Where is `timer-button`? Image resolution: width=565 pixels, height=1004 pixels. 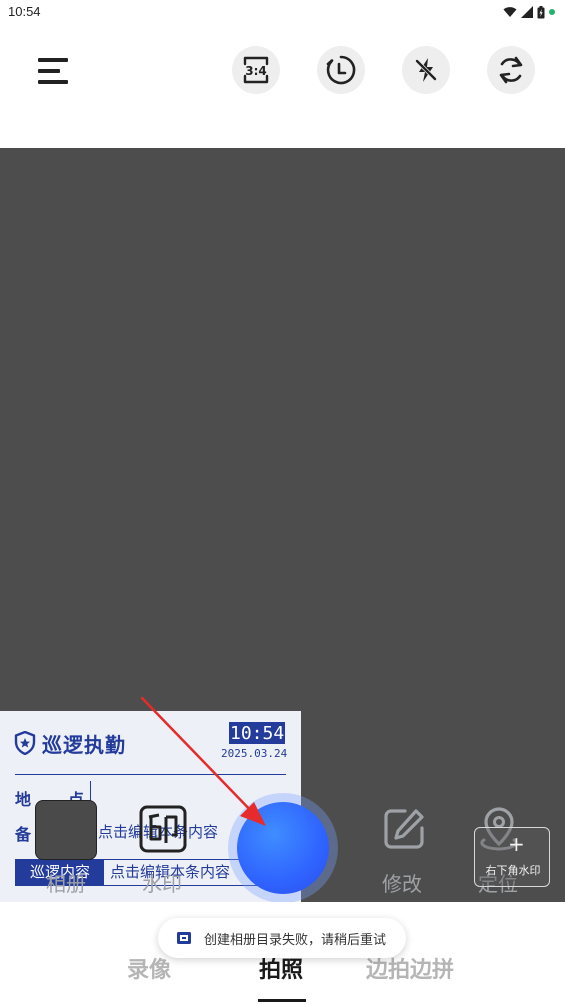
timer-button is located at coordinates (341, 70).